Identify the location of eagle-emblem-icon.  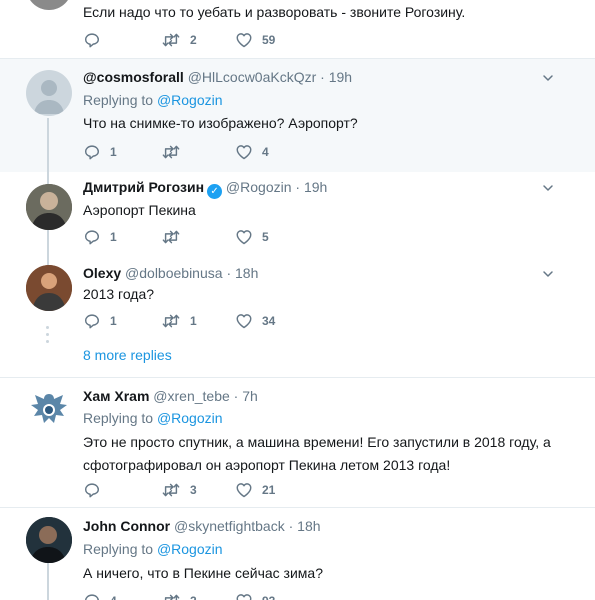
(49, 408).